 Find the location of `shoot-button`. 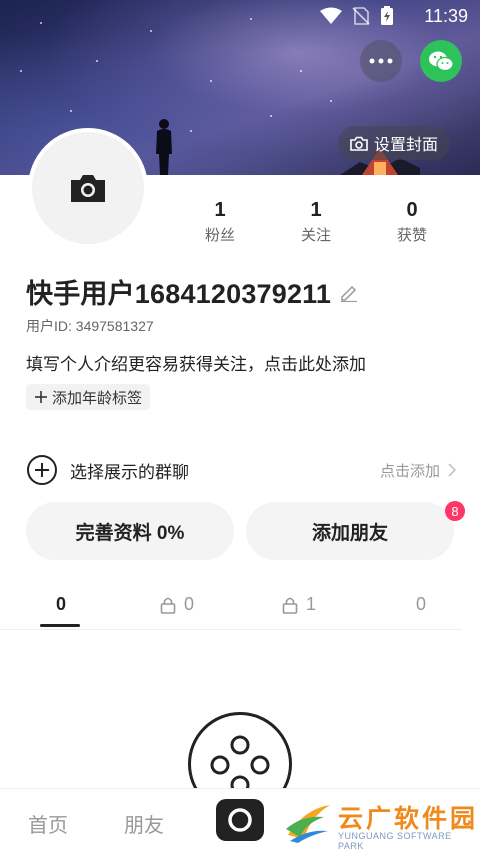

shoot-button is located at coordinates (240, 820).